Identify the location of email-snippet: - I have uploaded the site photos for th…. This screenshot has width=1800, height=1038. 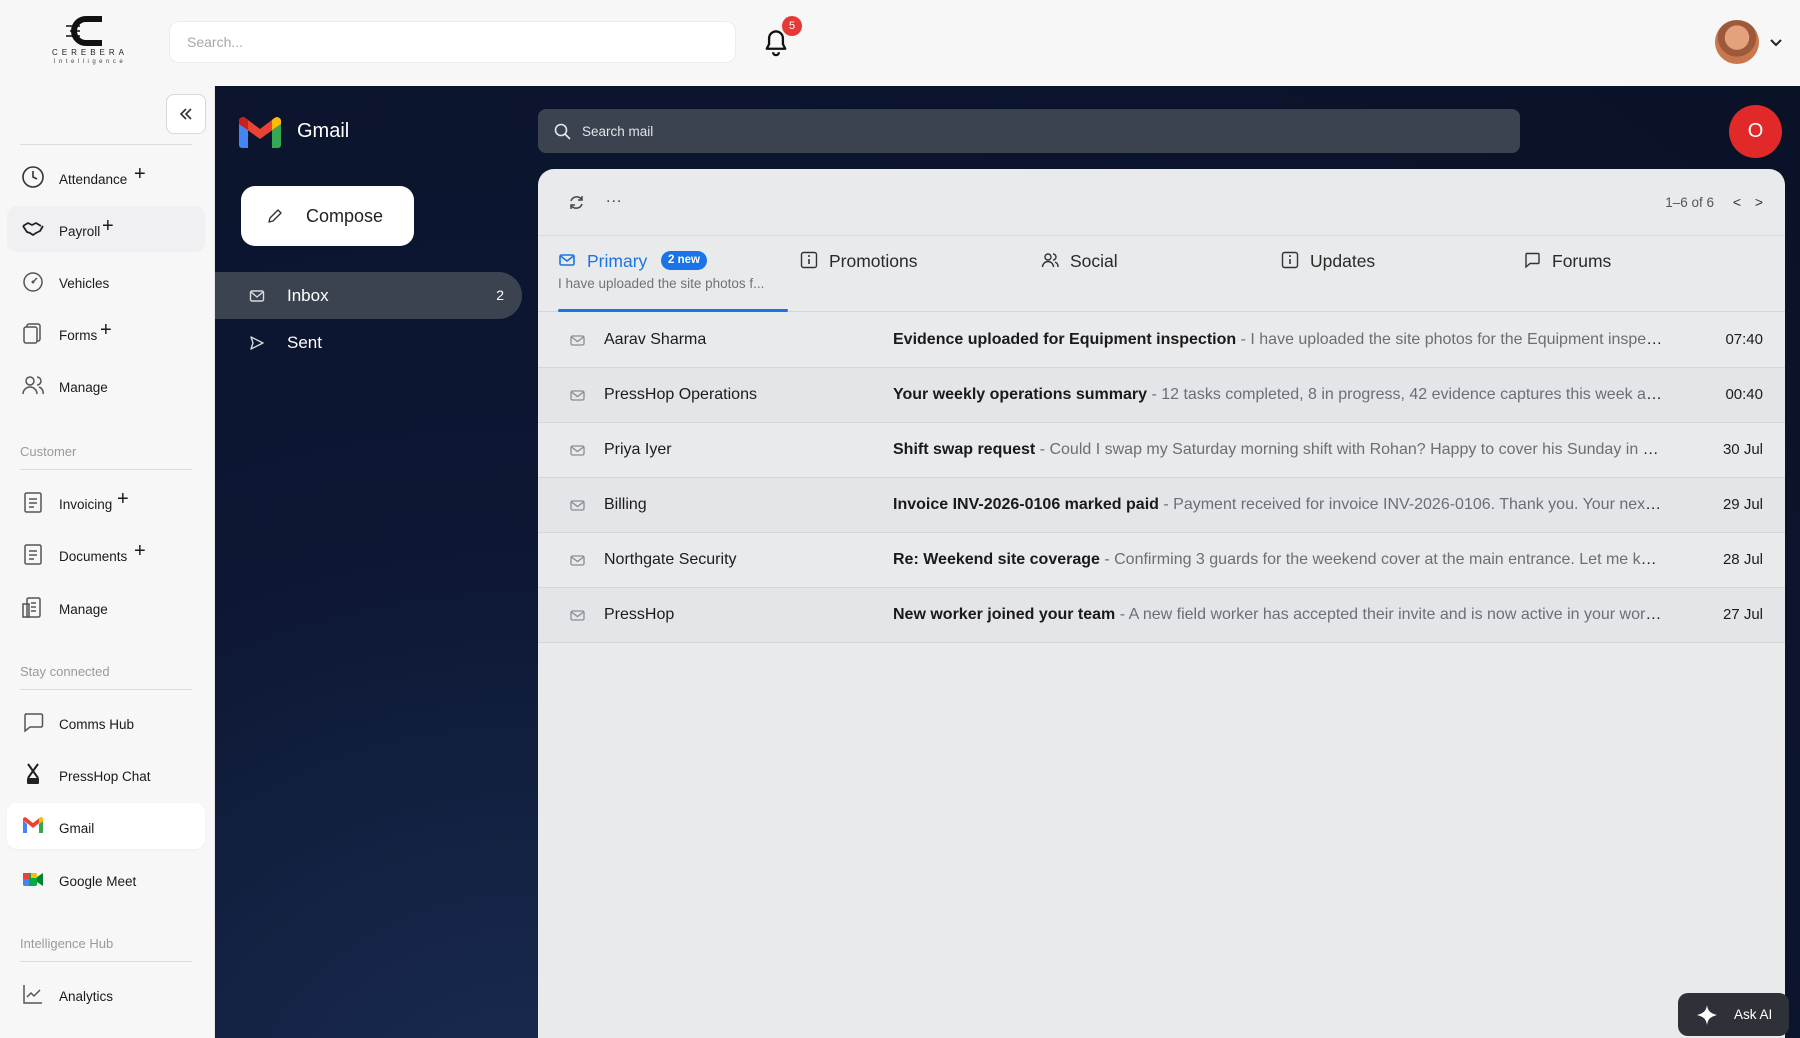
(1449, 339).